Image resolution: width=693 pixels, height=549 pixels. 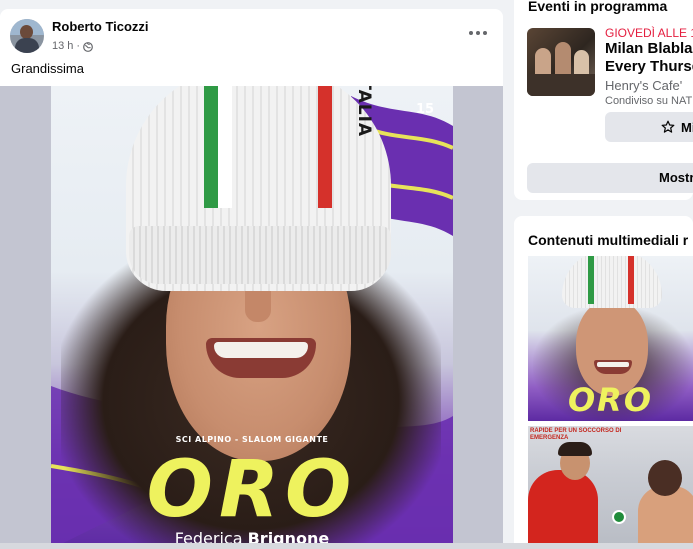 I want to click on bottom-scroll-edge, so click(x=346, y=546).